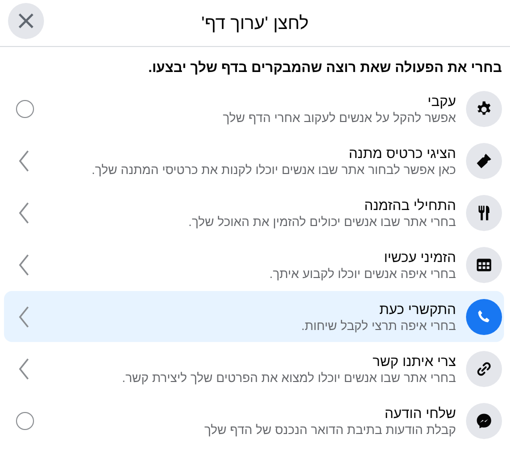 The image size is (510, 460). What do you see at coordinates (254, 108) in the screenshot?
I see `action-option: עקבי אפשר להקל על אנשים לעקוב אחרי הדף שלך` at bounding box center [254, 108].